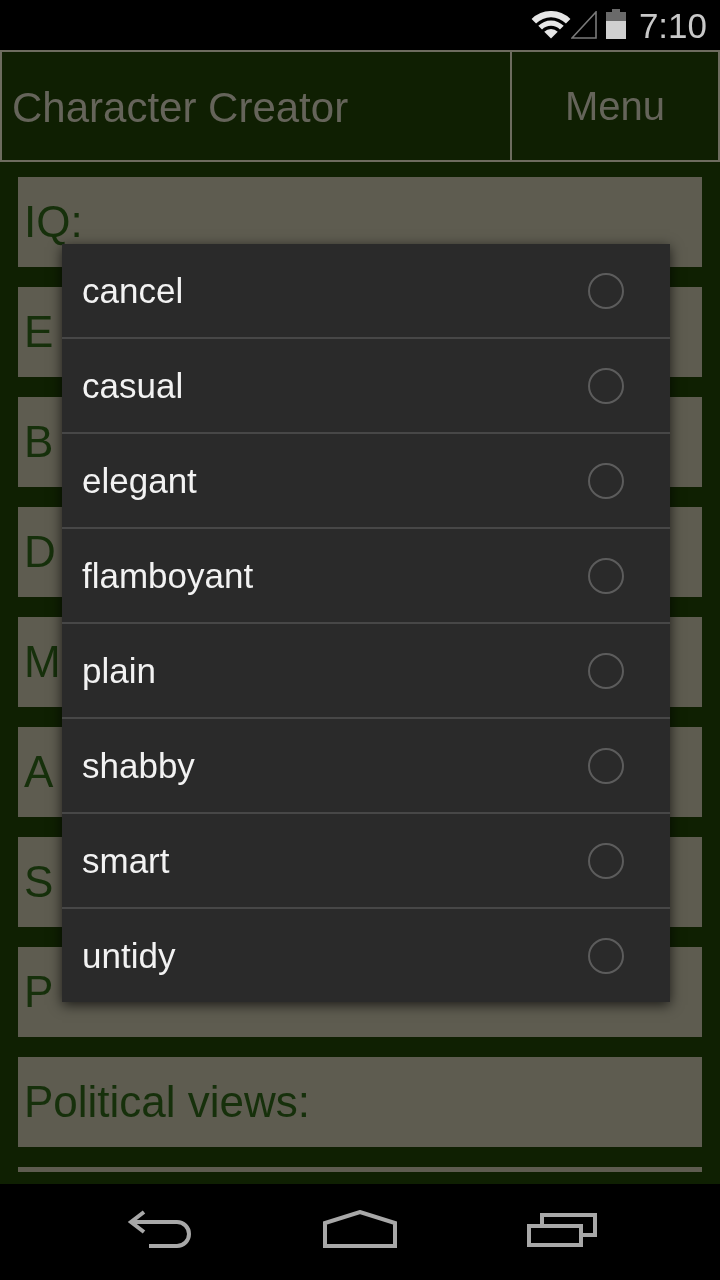 This screenshot has height=1280, width=720. What do you see at coordinates (160, 1229) in the screenshot?
I see `back-icon` at bounding box center [160, 1229].